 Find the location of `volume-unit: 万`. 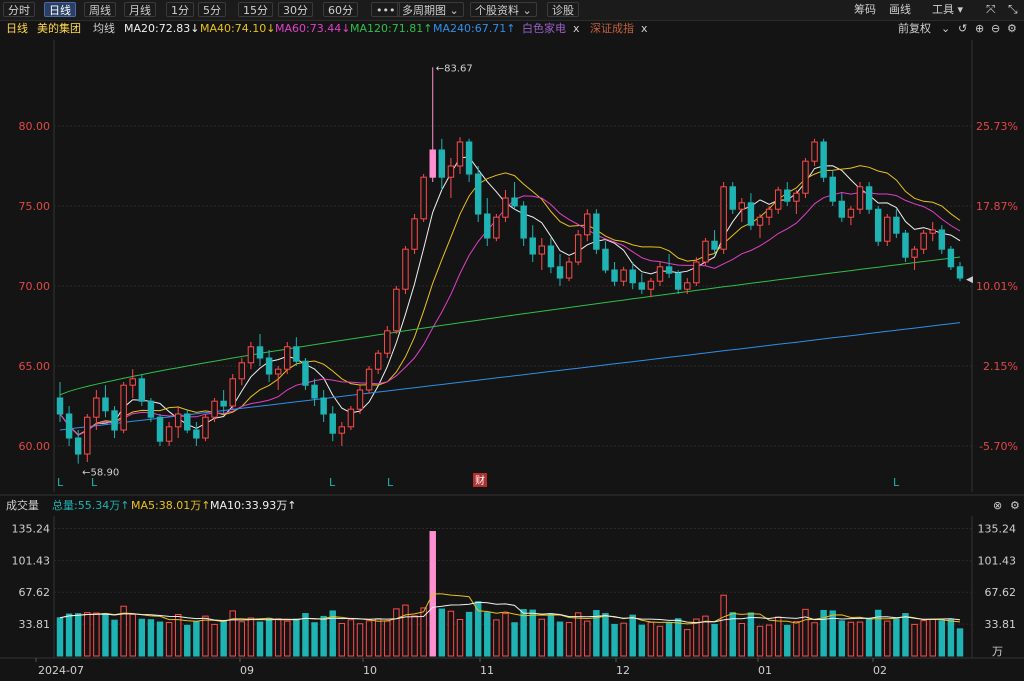

volume-unit: 万 is located at coordinates (997, 651).